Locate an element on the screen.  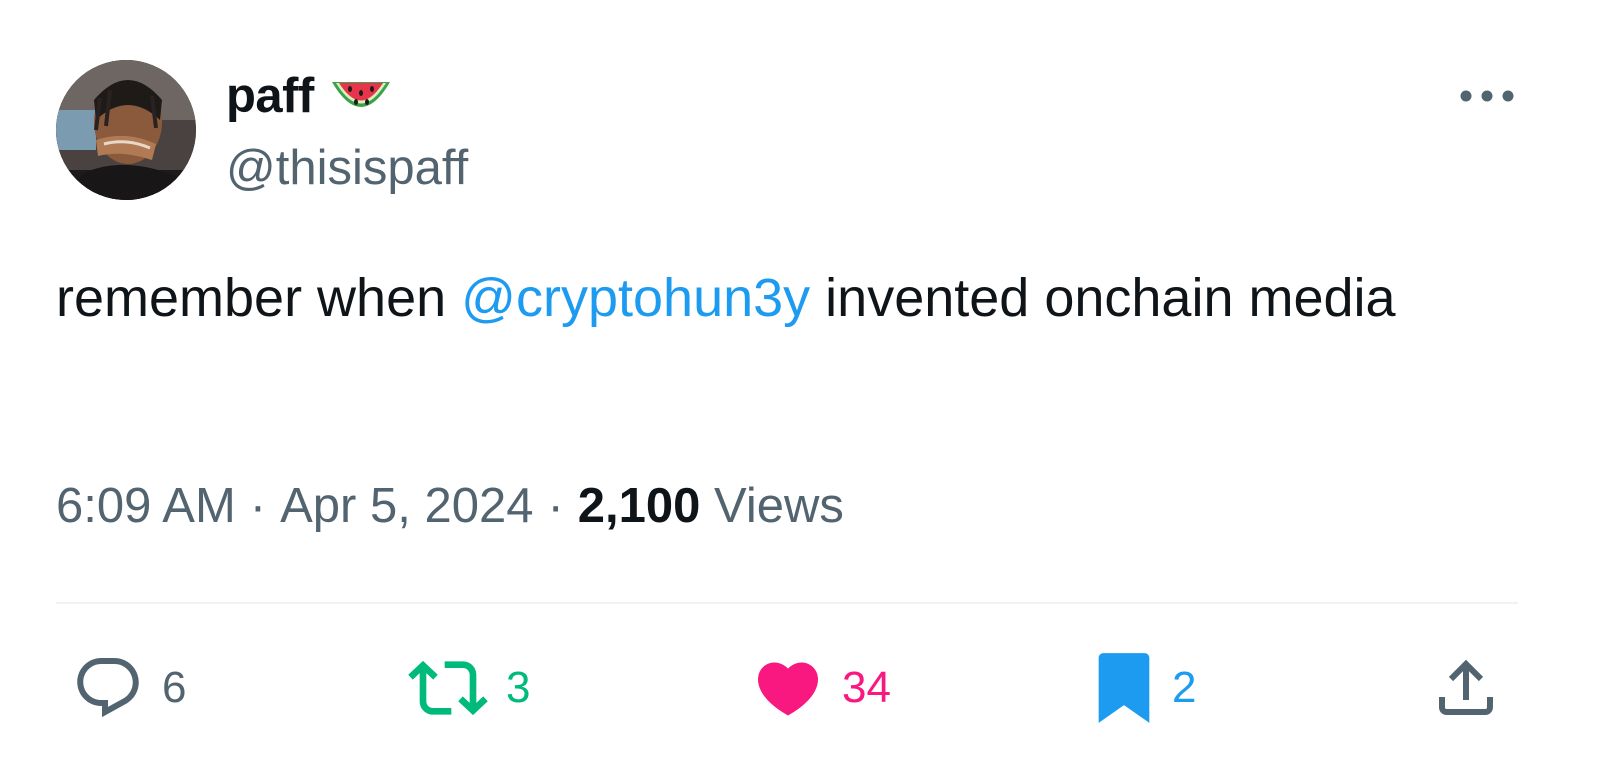
mention-link: @cryptohun3y is located at coordinates (635, 298).